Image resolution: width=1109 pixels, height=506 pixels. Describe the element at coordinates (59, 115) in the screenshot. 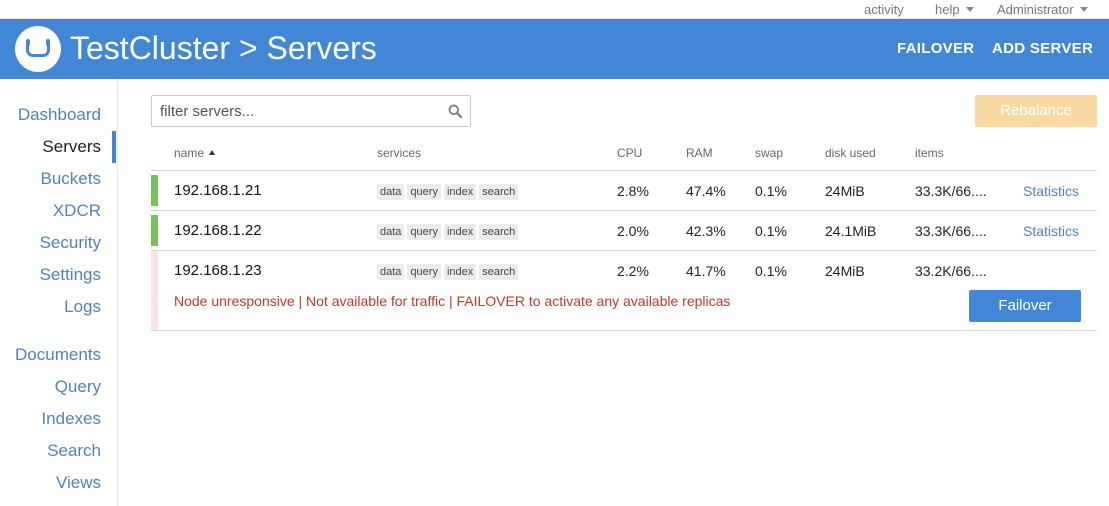

I see `sidebar-item-dashboard: Dashboard` at that location.